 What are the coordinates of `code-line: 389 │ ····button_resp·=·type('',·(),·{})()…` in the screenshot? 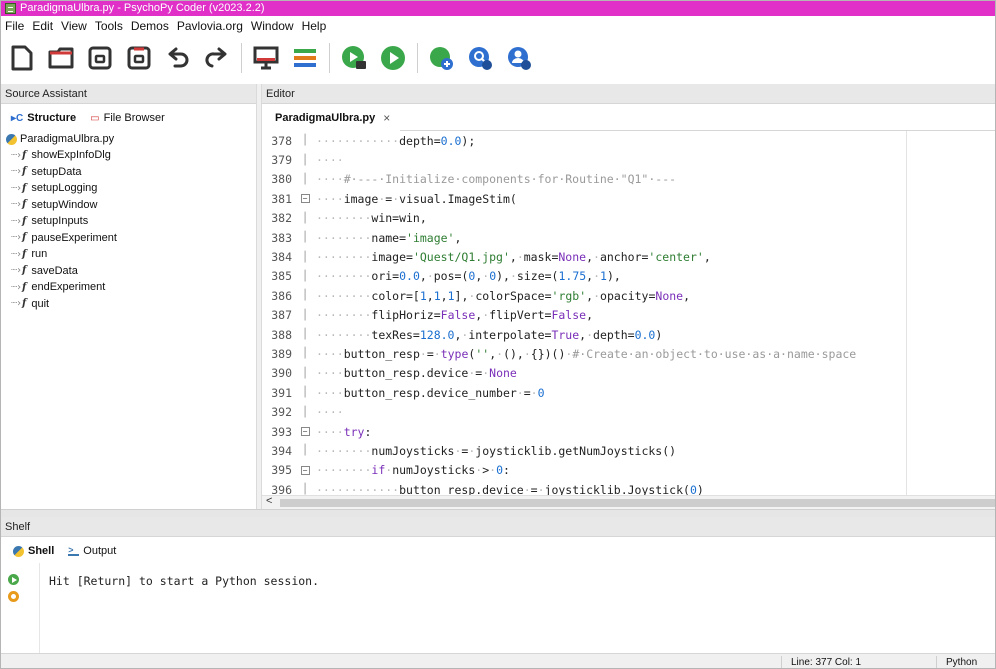 It's located at (628, 353).